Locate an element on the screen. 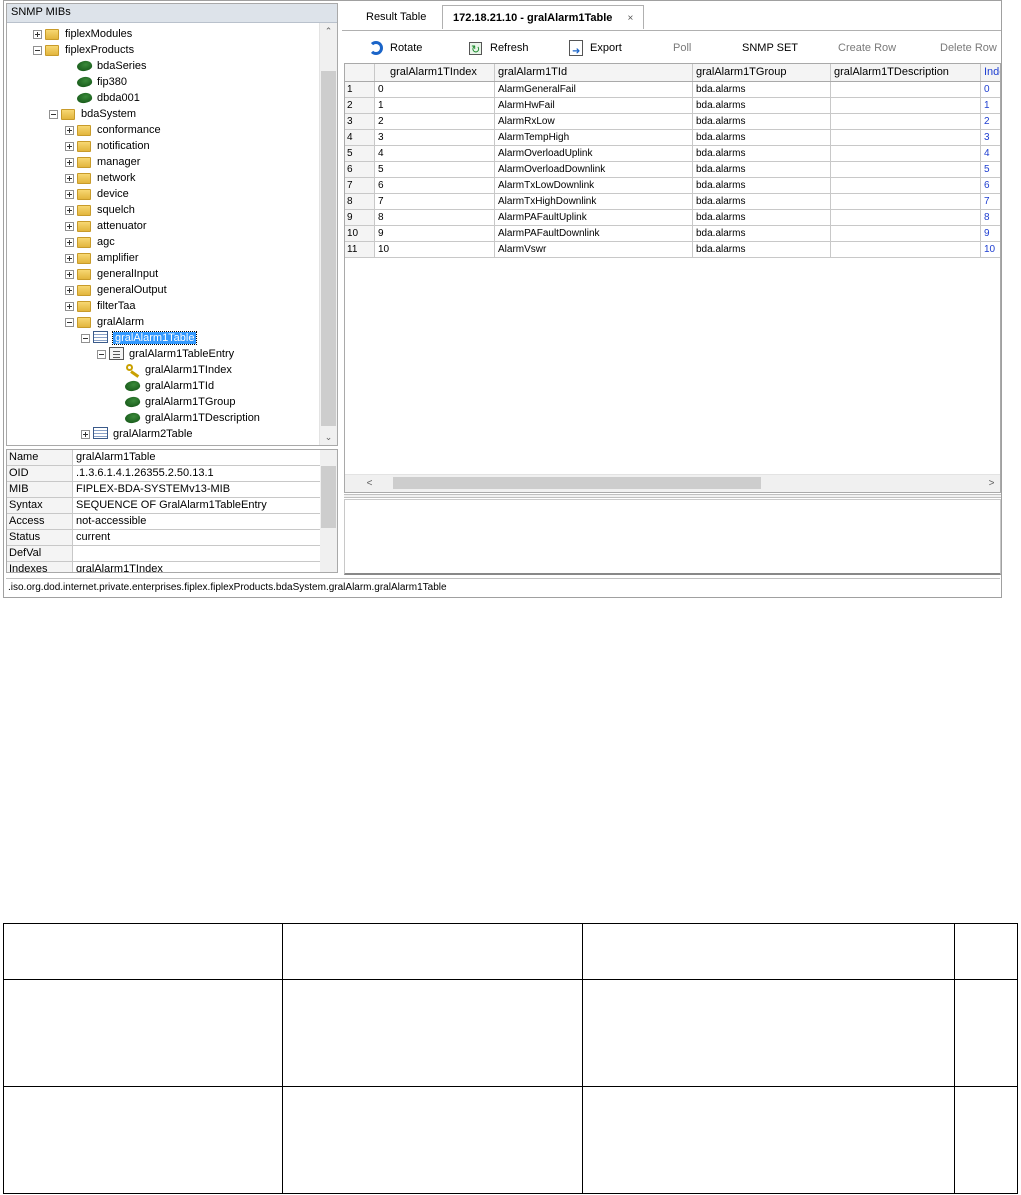 The image size is (1021, 1195). table-cell: 4 is located at coordinates (435, 154).